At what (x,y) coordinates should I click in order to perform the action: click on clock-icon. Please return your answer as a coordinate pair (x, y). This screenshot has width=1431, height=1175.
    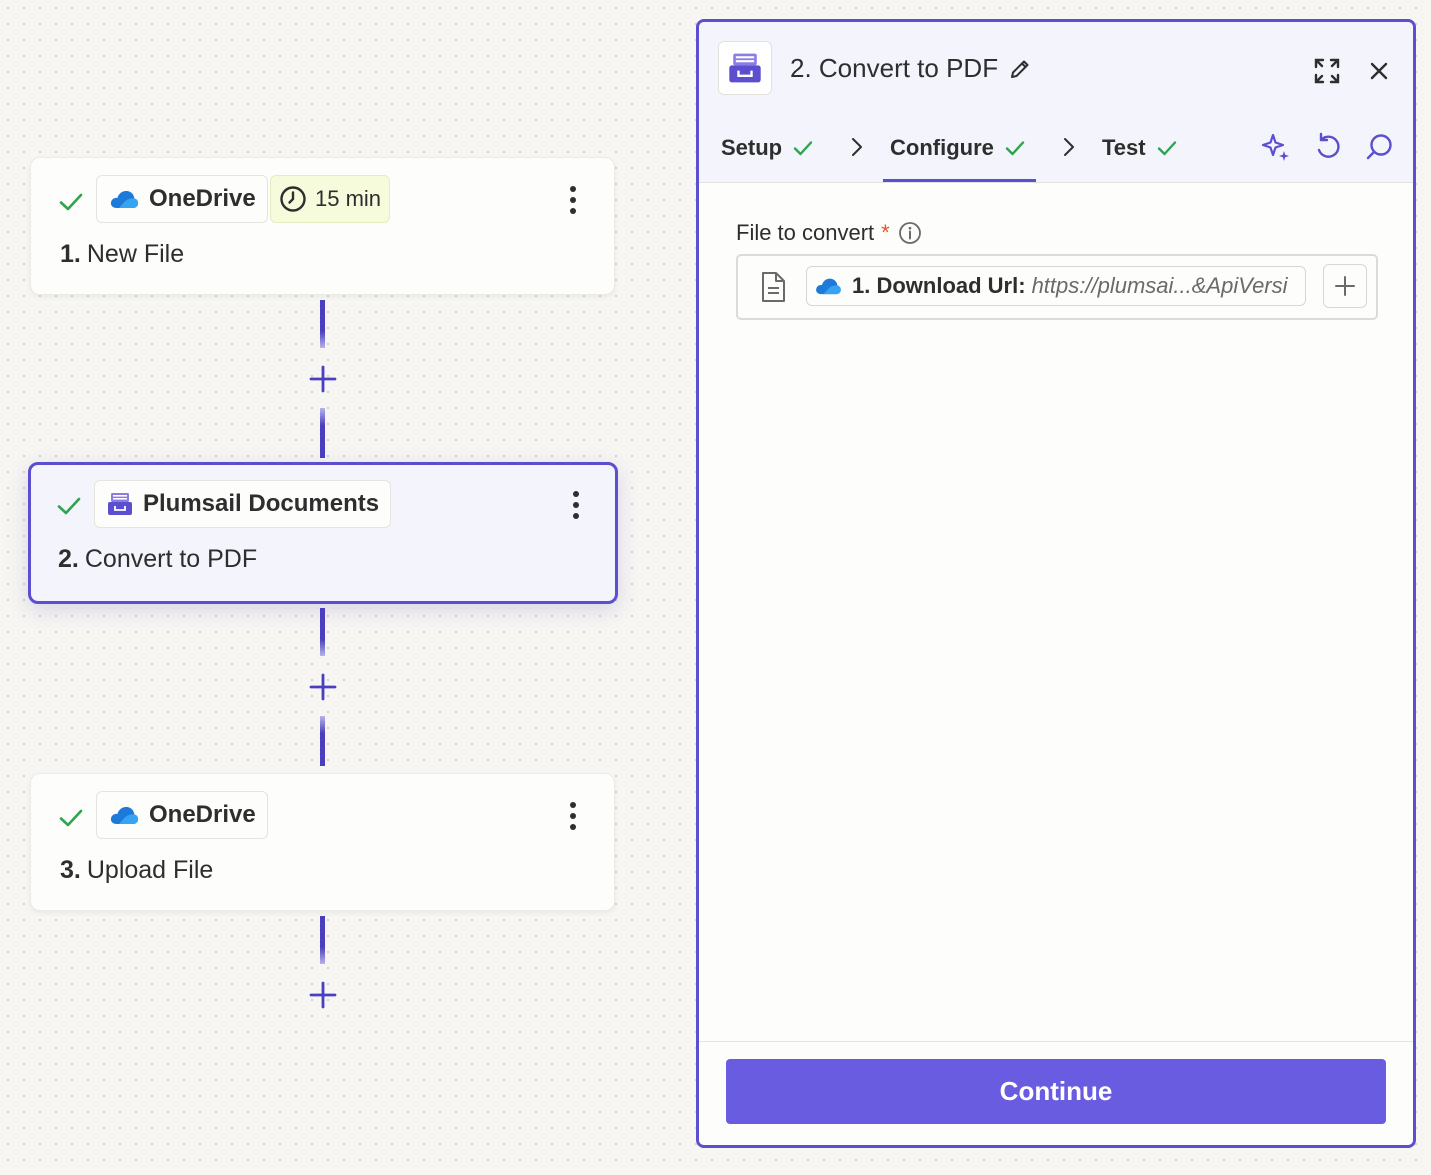
    Looking at the image, I should click on (293, 199).